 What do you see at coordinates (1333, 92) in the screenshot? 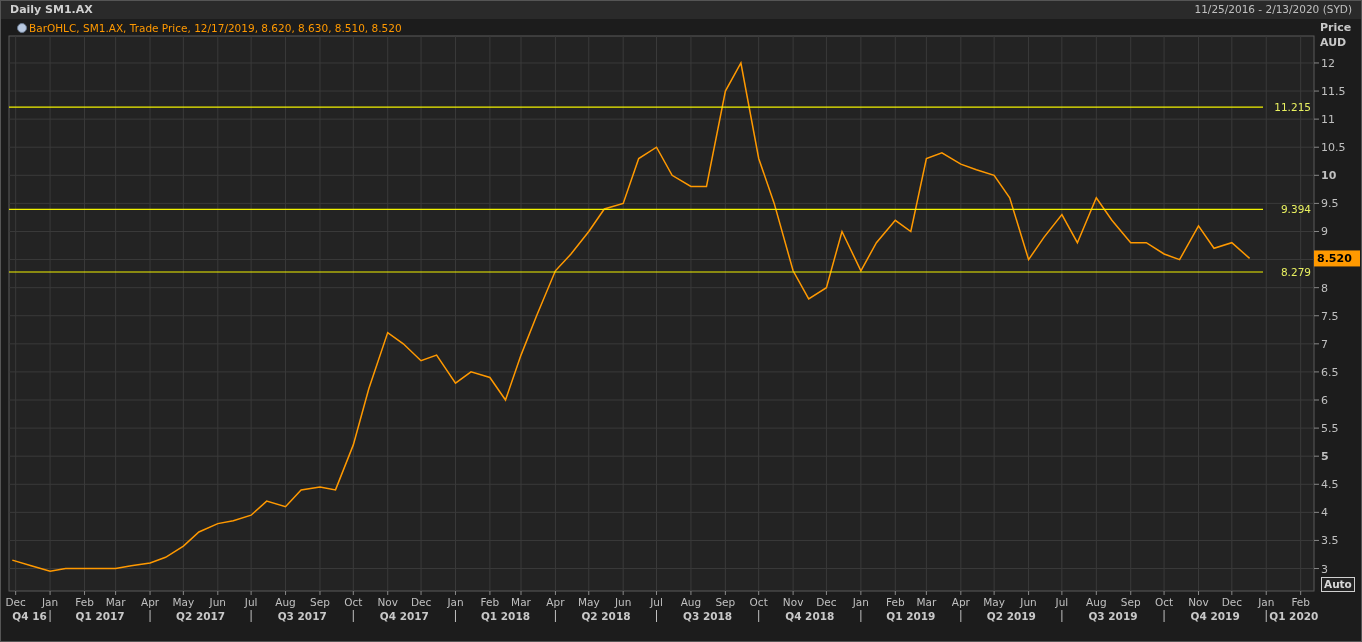
I see `axis-label: 11.5` at bounding box center [1333, 92].